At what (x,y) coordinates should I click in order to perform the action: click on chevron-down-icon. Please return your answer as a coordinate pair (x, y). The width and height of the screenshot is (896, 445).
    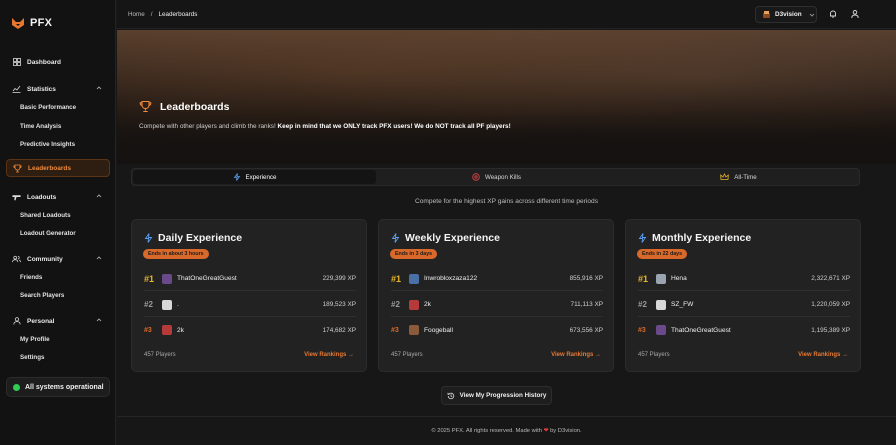
    Looking at the image, I should click on (811, 15).